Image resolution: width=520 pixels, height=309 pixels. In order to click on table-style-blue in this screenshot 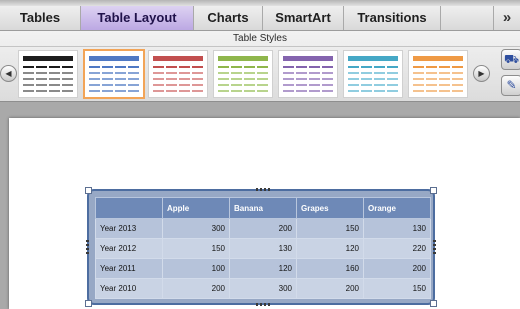, I will do `click(114, 74)`.